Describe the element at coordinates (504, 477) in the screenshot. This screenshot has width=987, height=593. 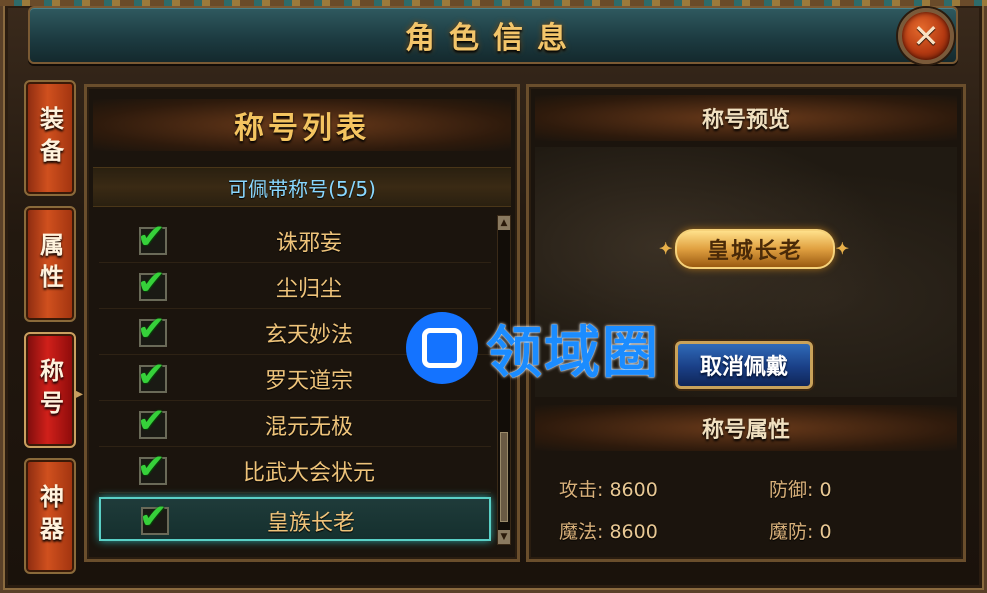
I see `scroll-thumb` at that location.